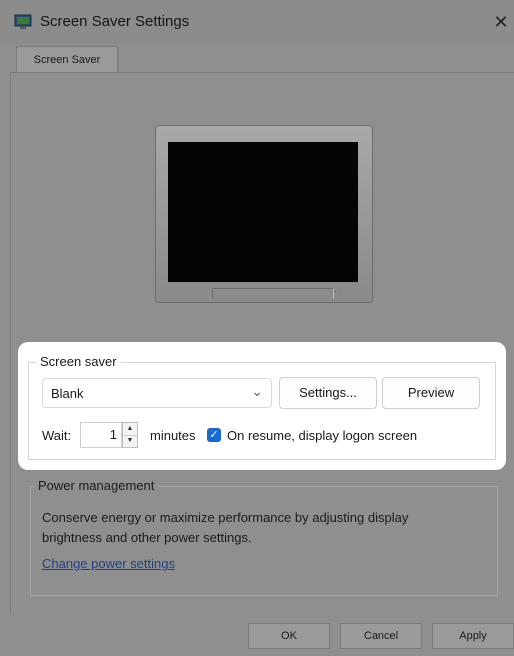 This screenshot has height=656, width=514. I want to click on apply-button: Apply, so click(473, 636).